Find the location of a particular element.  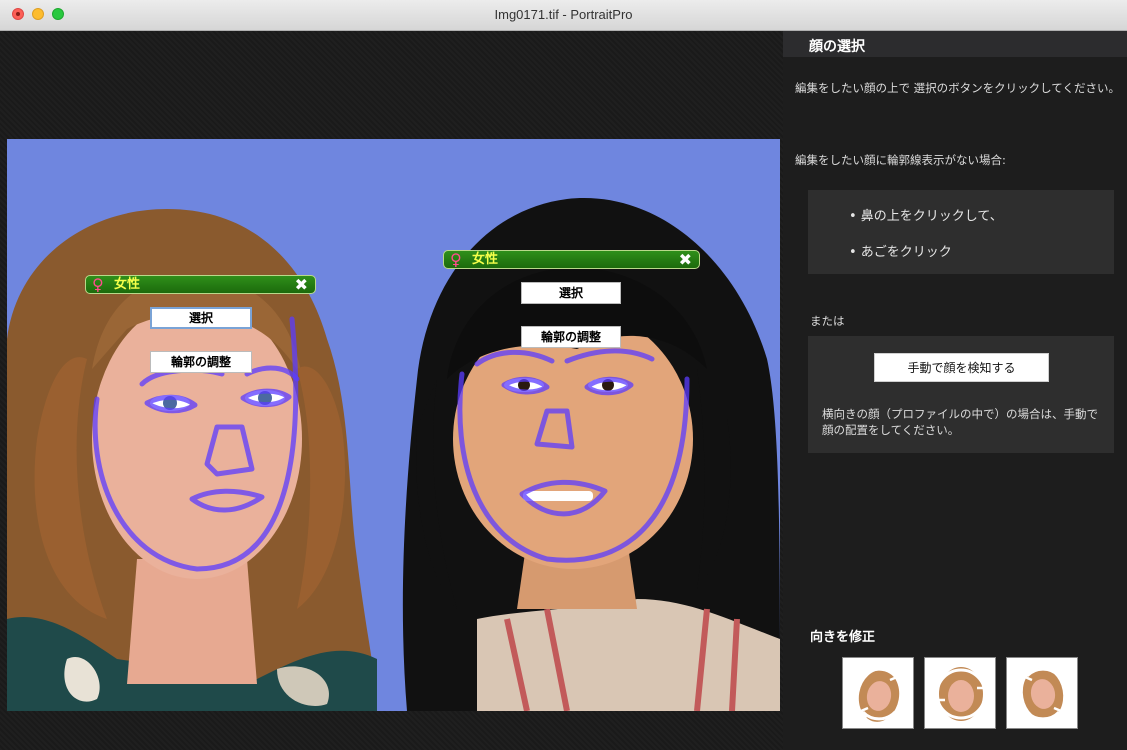

rotate-right-thumbnail is located at coordinates (1042, 693).